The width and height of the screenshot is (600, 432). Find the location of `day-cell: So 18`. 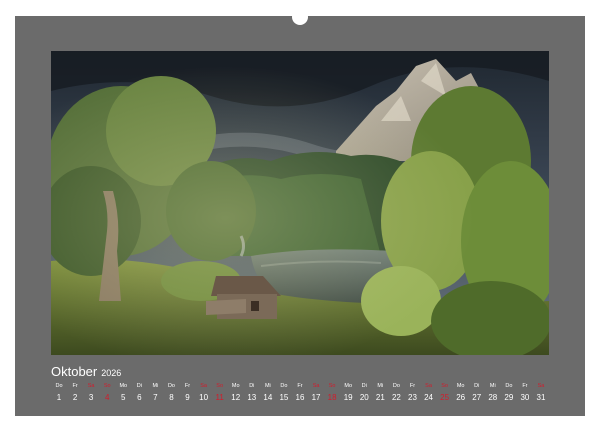

day-cell: So 18 is located at coordinates (332, 393).